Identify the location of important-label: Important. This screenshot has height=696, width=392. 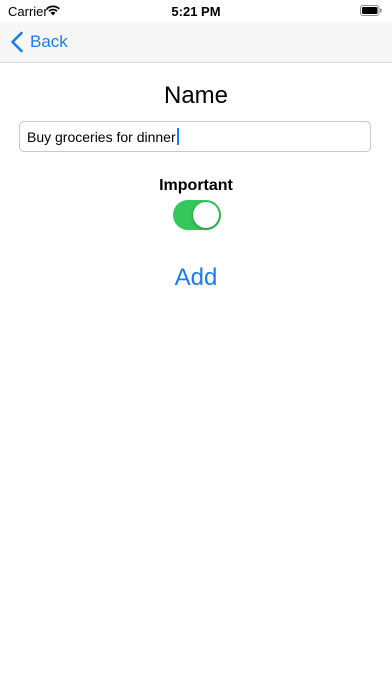
(196, 185).